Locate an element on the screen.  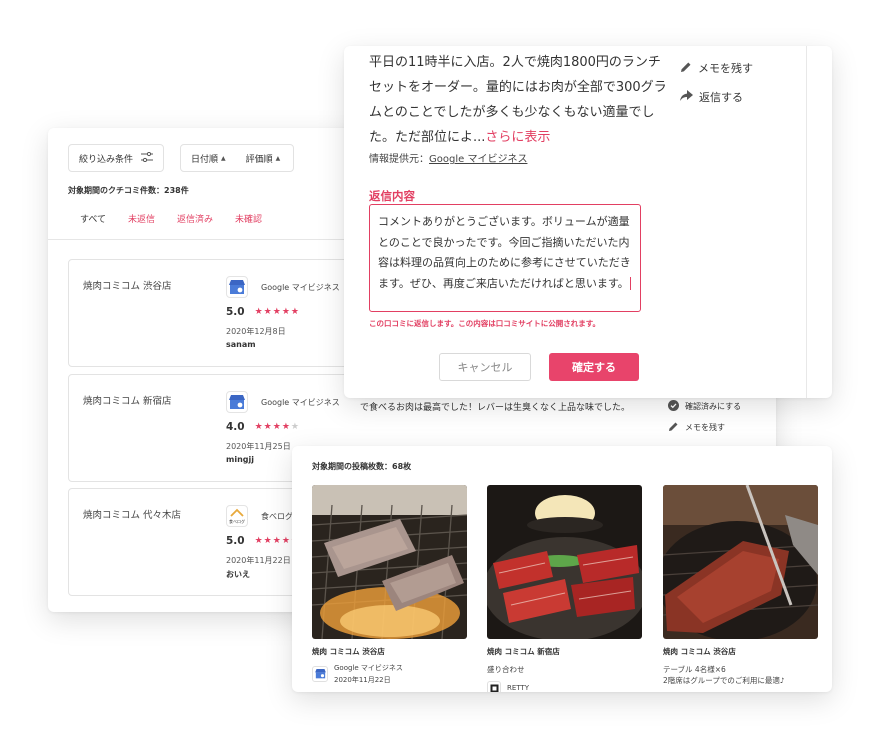
review-count: 対象期間のクチコミ件数：238件 is located at coordinates (128, 190).